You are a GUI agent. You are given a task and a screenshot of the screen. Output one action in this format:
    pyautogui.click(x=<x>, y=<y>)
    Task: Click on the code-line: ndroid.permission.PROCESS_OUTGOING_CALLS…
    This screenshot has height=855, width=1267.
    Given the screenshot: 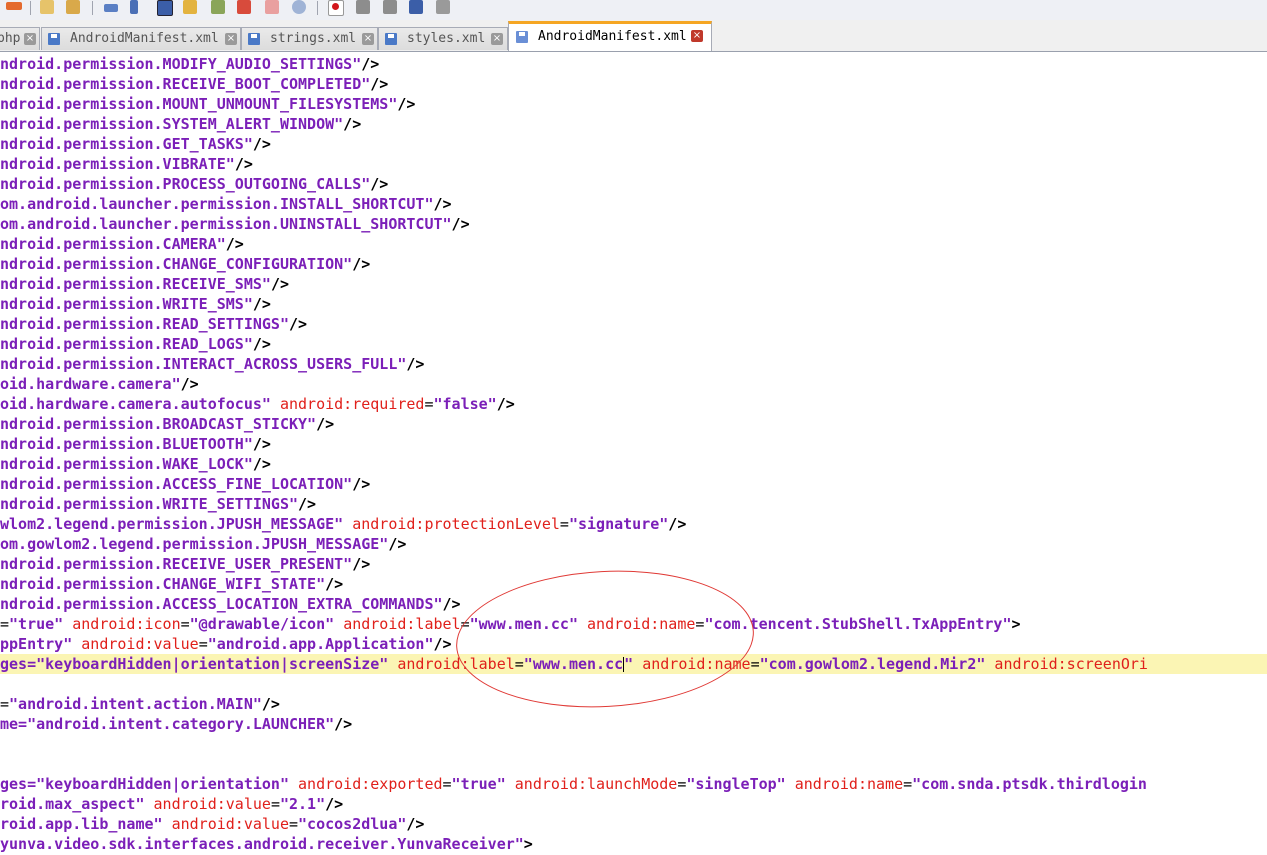 What is the action you would take?
    pyautogui.click(x=194, y=184)
    